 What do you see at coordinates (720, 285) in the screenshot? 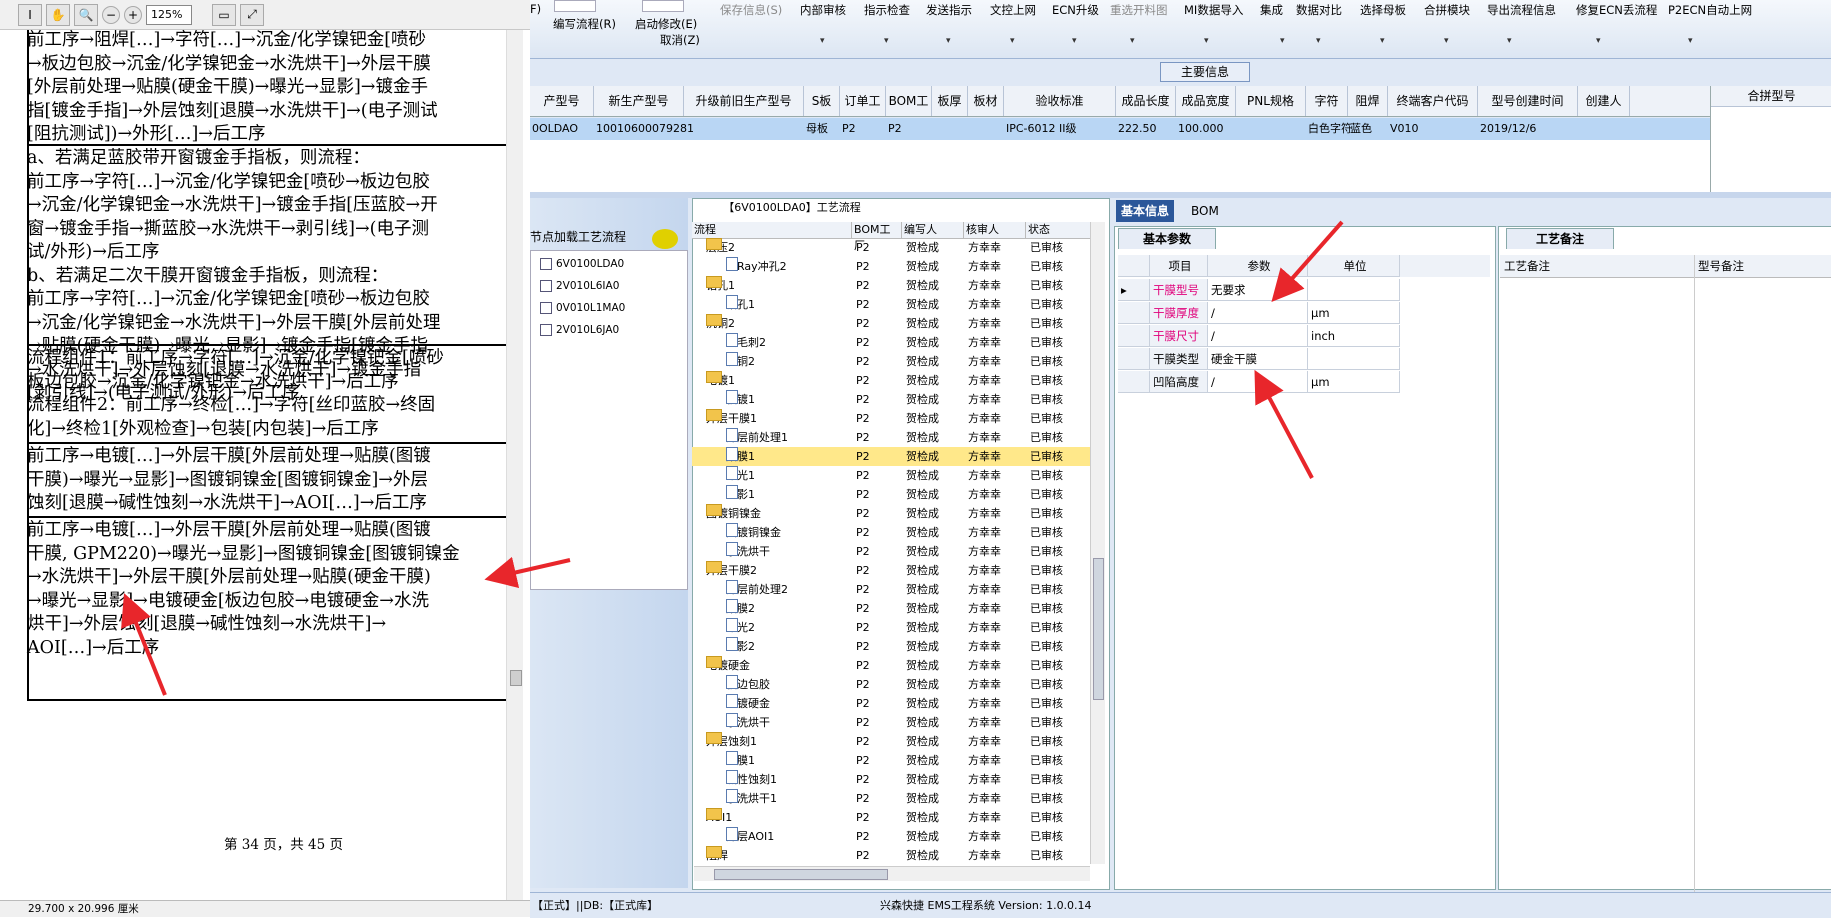
I see `tree-node: ⊟钻孔1` at bounding box center [720, 285].